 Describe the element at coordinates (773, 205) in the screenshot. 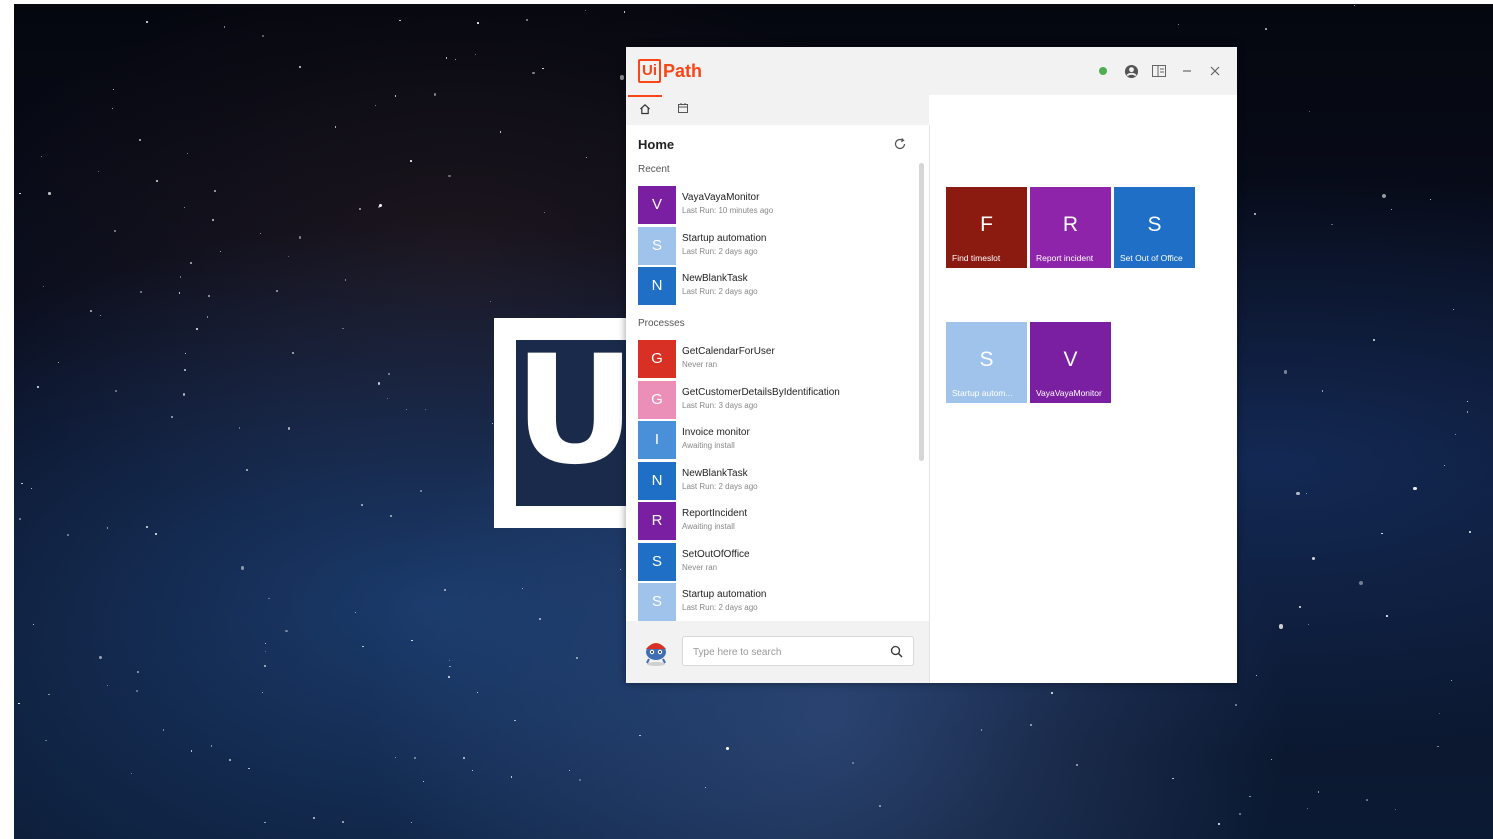

I see `list-item: V VayaVayaMonitor Last Run: 10 minutes ago` at that location.